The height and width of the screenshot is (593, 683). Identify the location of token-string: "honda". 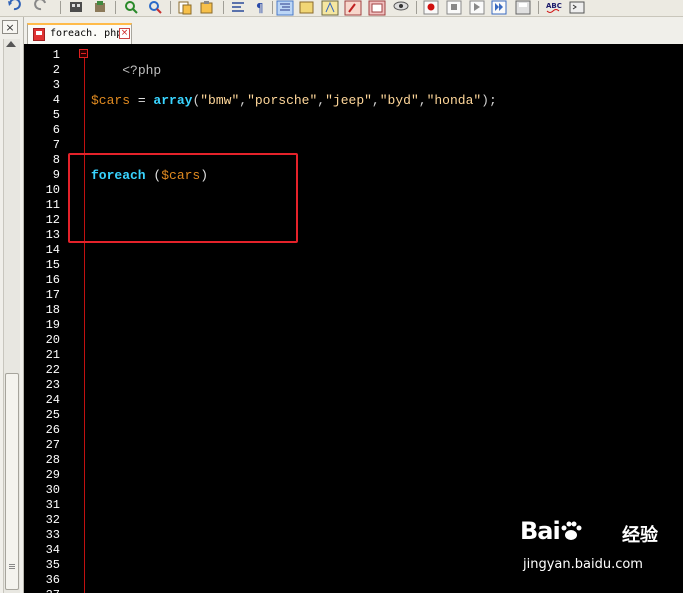
(454, 100).